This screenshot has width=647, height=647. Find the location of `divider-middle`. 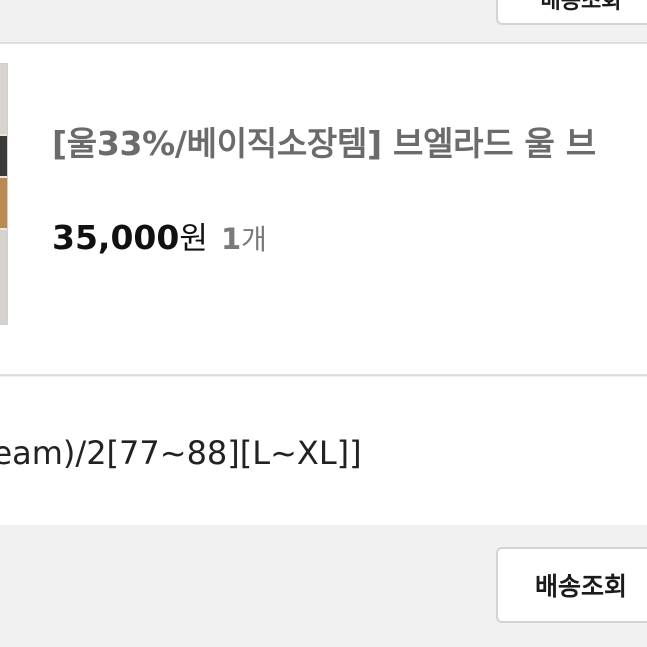

divider-middle is located at coordinates (323, 375).